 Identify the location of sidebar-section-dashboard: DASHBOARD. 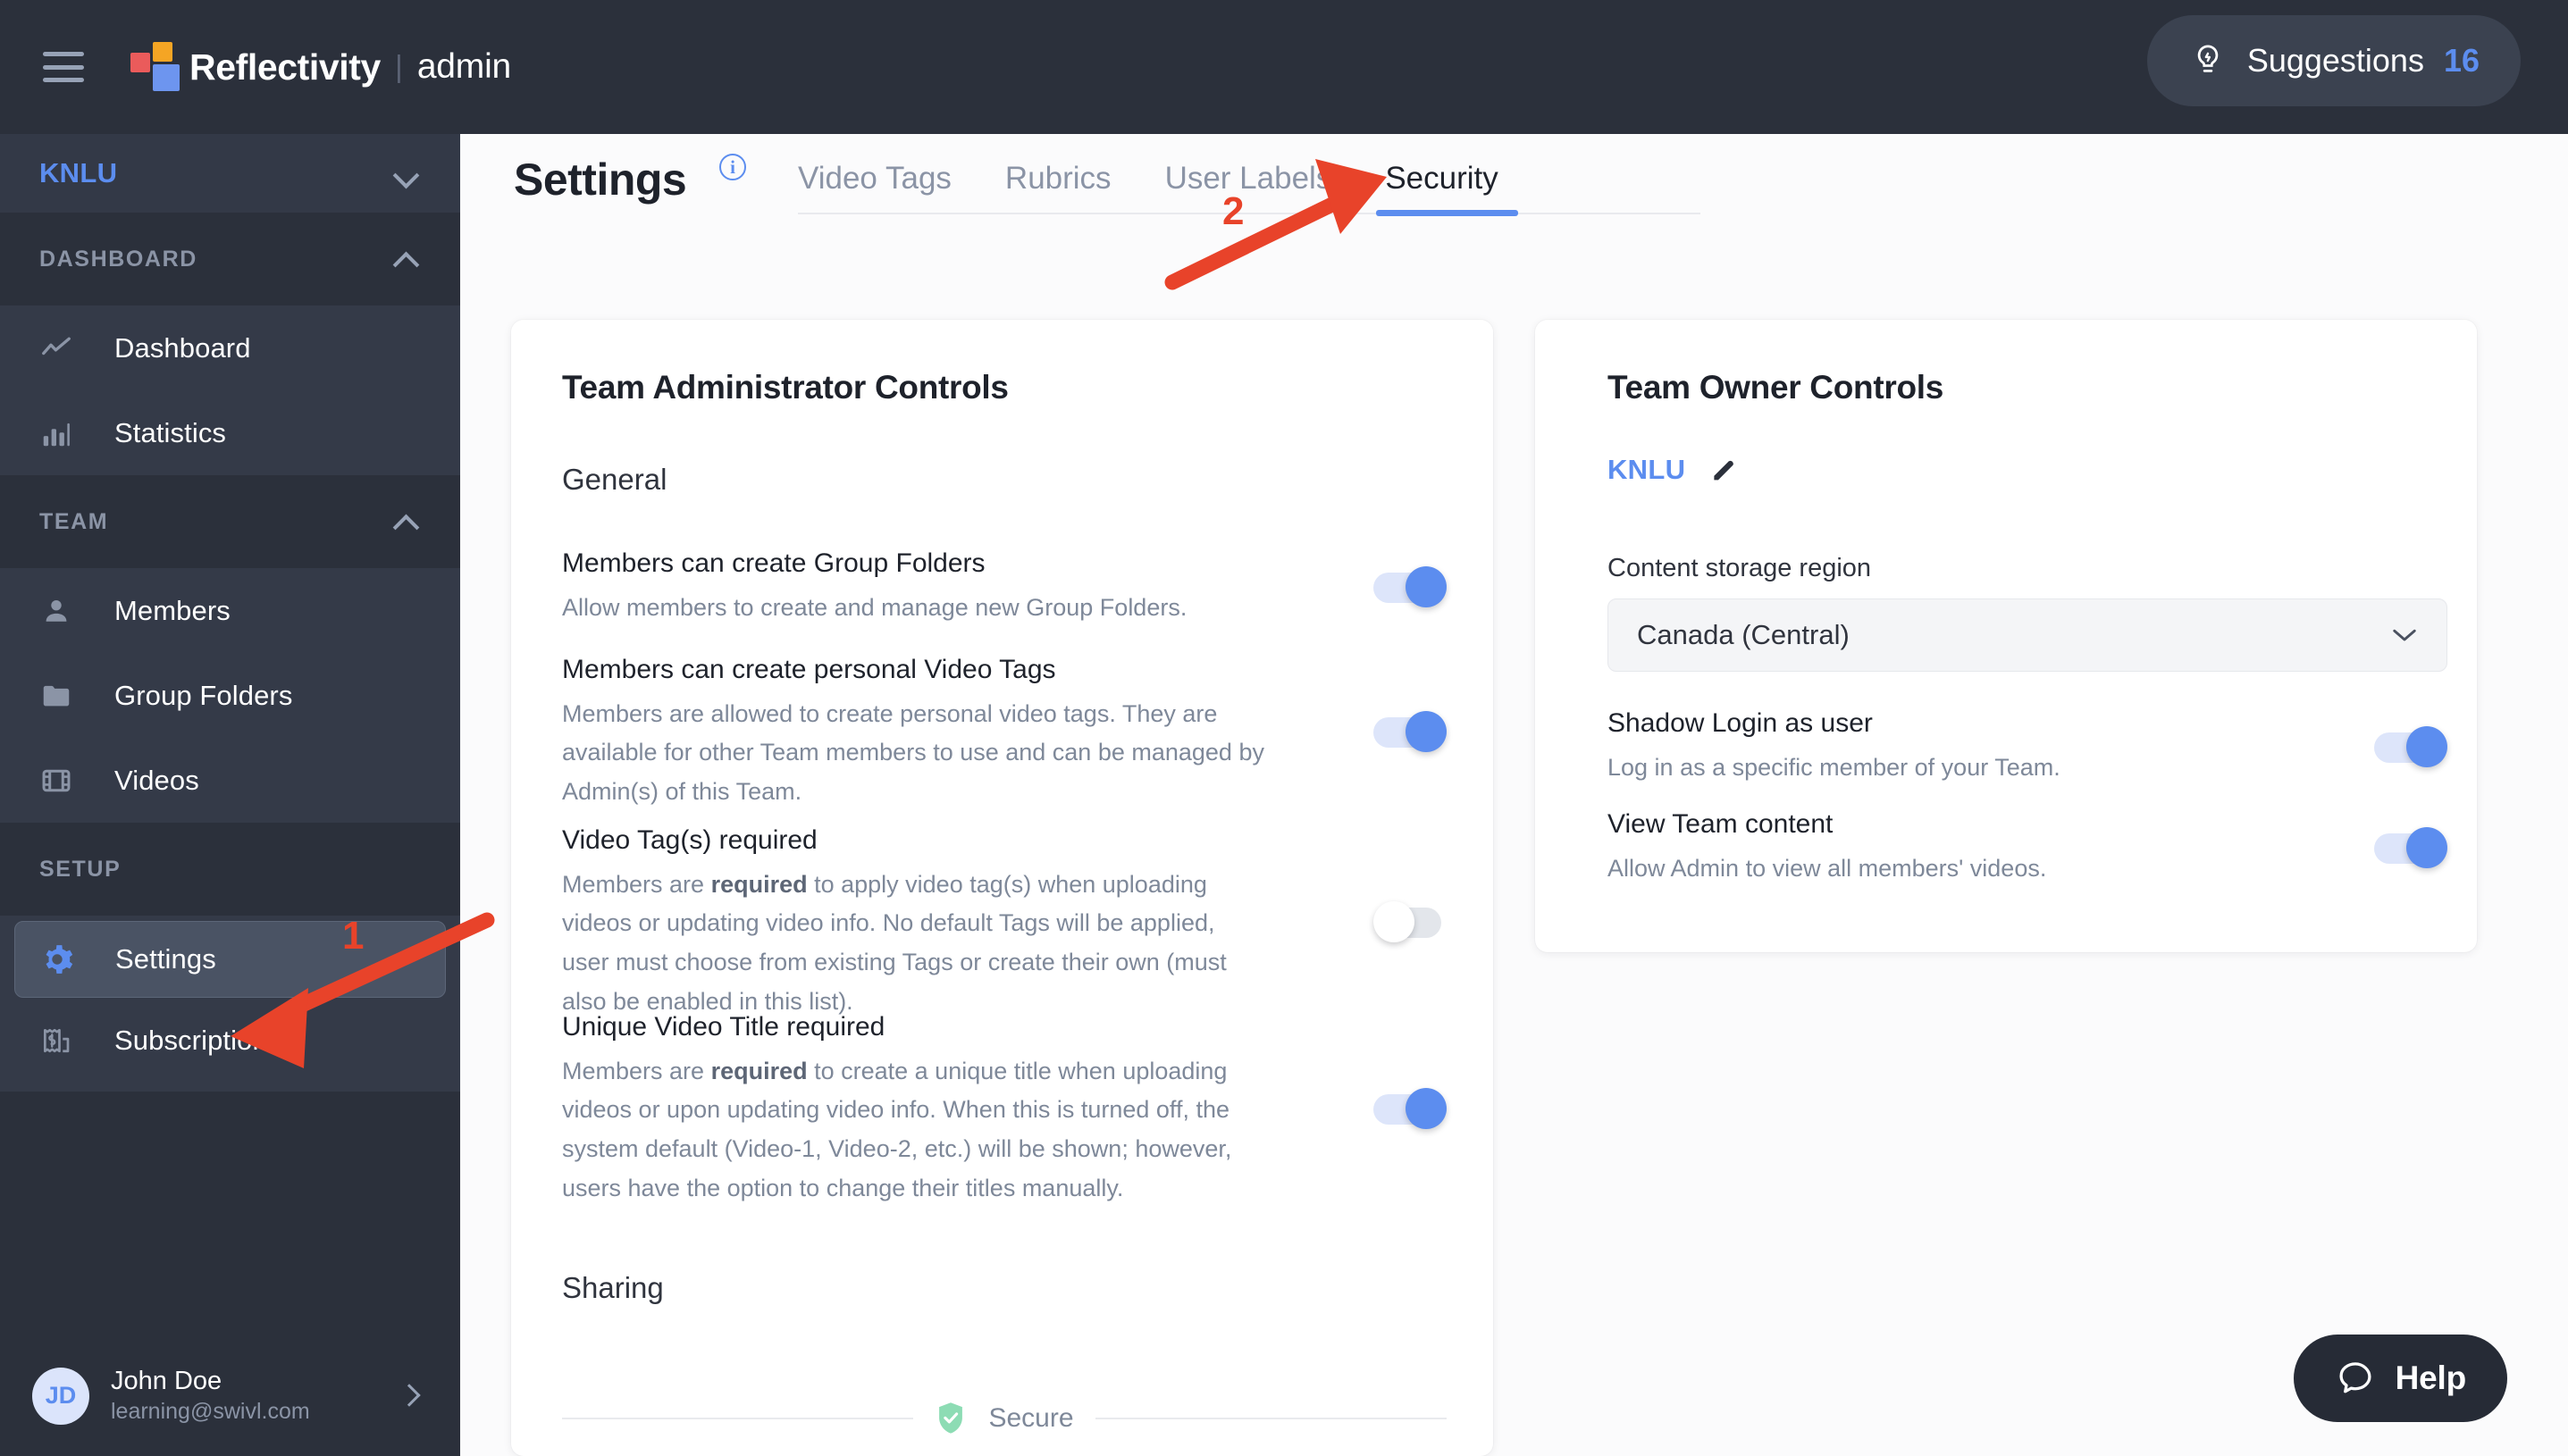
(230, 259).